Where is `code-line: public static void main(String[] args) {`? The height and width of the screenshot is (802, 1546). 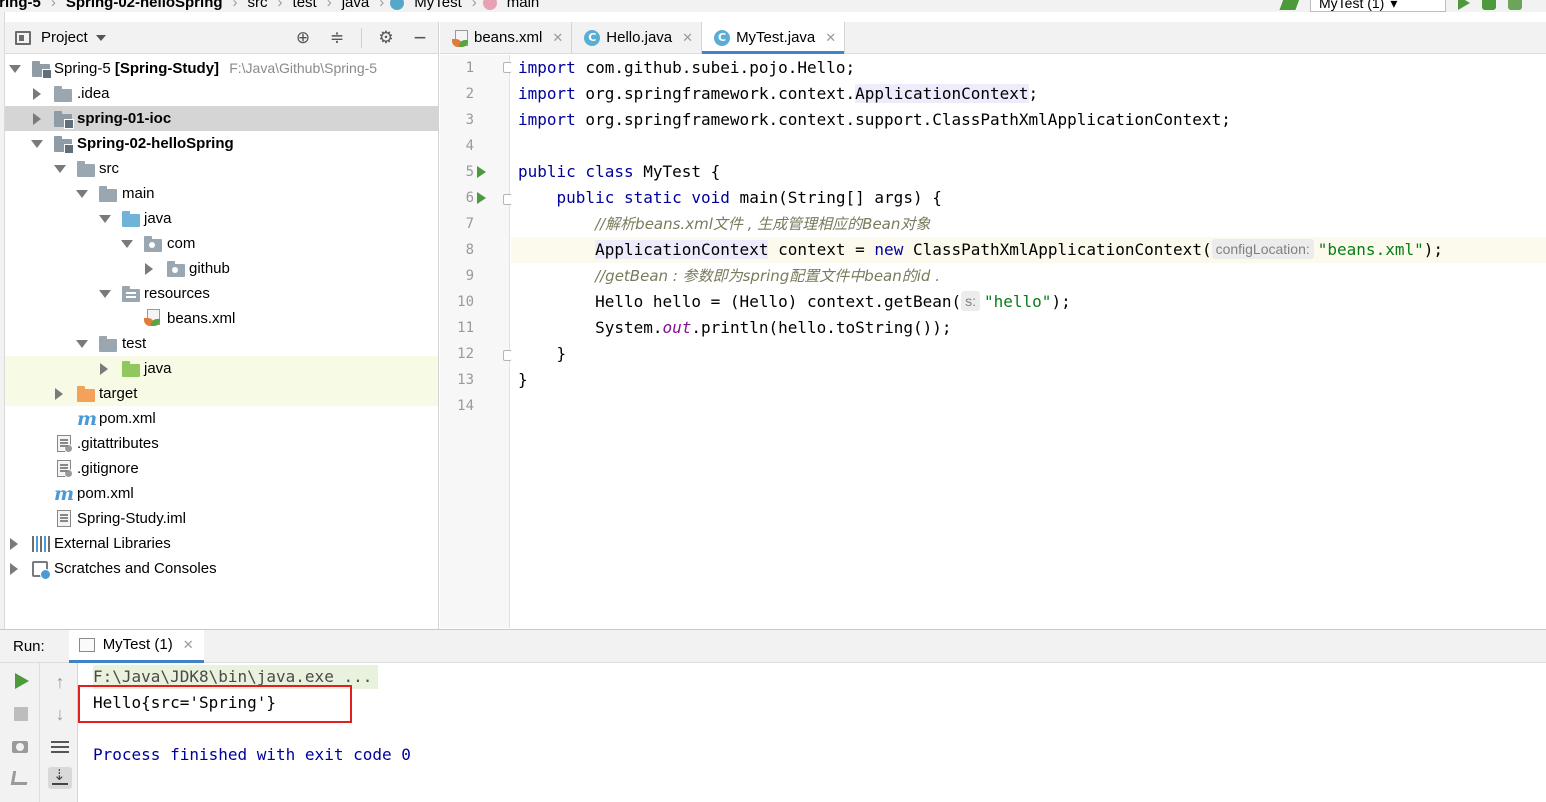 code-line: public static void main(String[] args) { is located at coordinates (730, 198).